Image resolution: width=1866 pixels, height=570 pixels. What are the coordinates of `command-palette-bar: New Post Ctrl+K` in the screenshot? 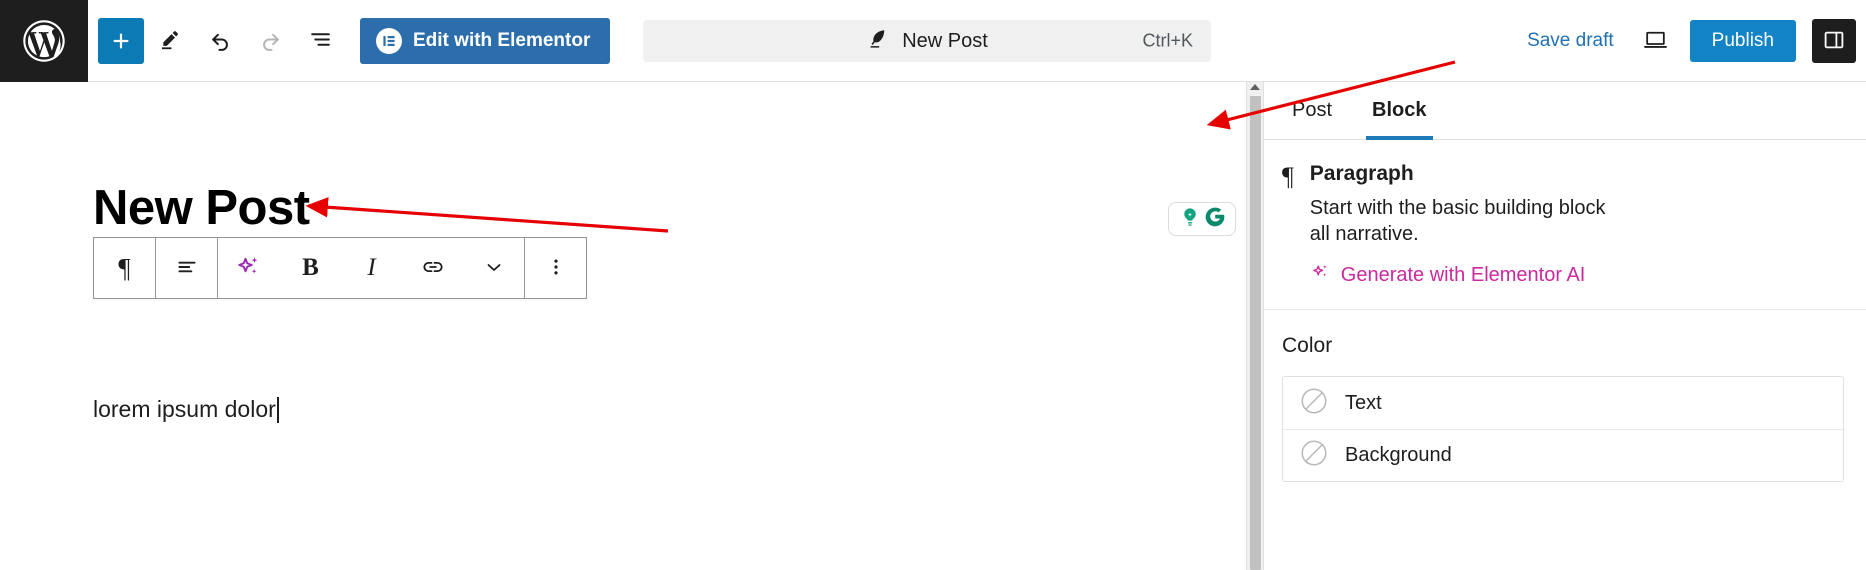 It's located at (927, 41).